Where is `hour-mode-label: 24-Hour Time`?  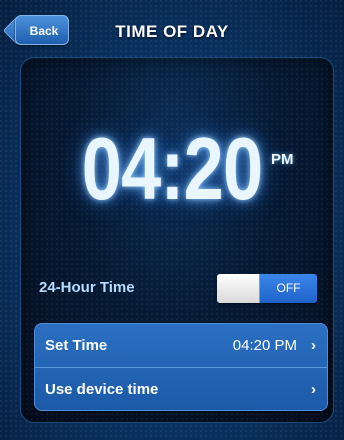
hour-mode-label: 24-Hour Time is located at coordinates (87, 287).